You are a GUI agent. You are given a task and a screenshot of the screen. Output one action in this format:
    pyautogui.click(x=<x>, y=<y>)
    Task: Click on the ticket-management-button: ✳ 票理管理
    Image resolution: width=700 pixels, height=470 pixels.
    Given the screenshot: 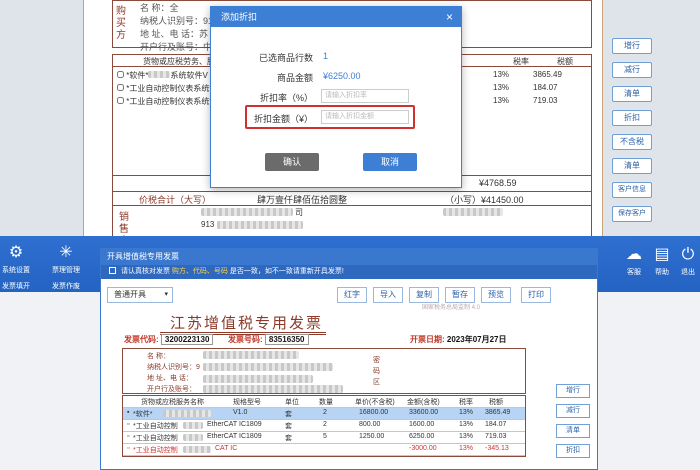 What is the action you would take?
    pyautogui.click(x=66, y=259)
    